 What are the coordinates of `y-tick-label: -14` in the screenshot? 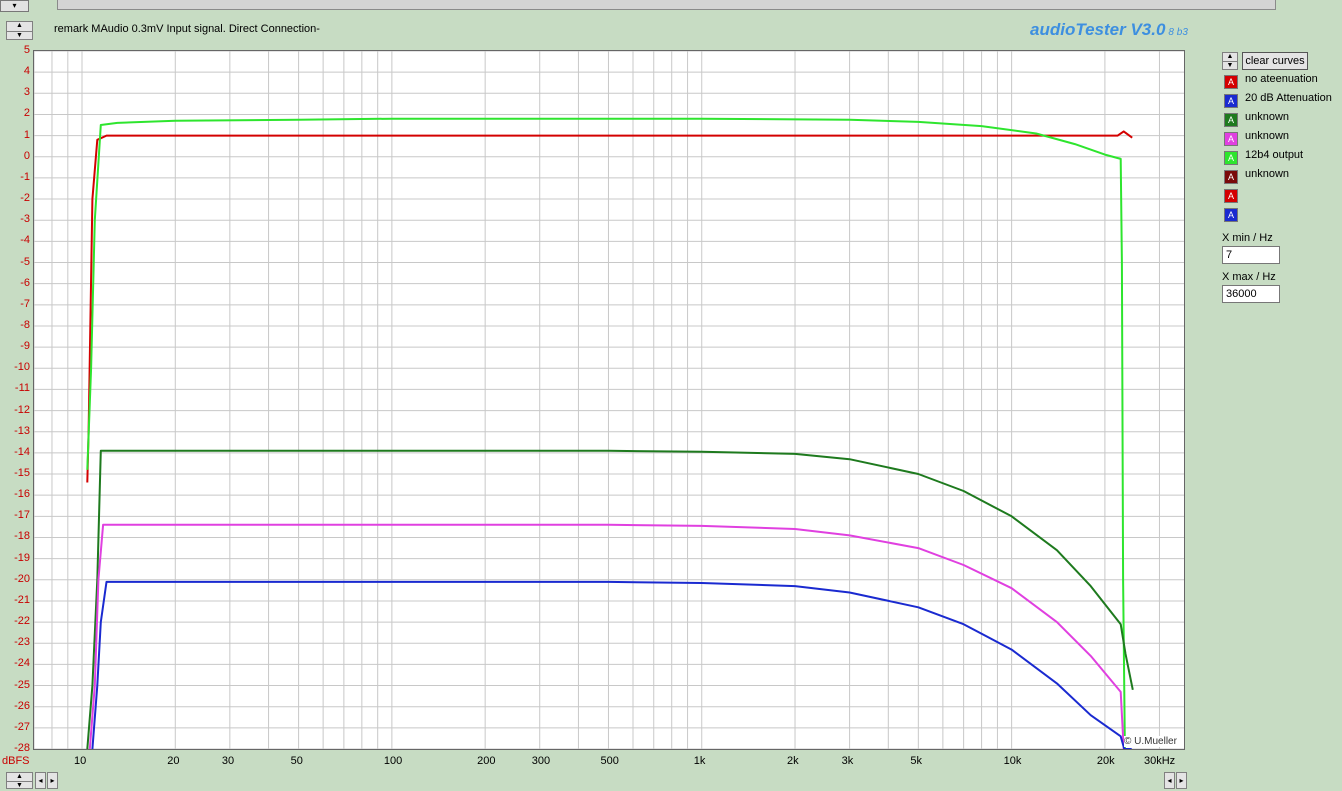 It's located at (22, 451).